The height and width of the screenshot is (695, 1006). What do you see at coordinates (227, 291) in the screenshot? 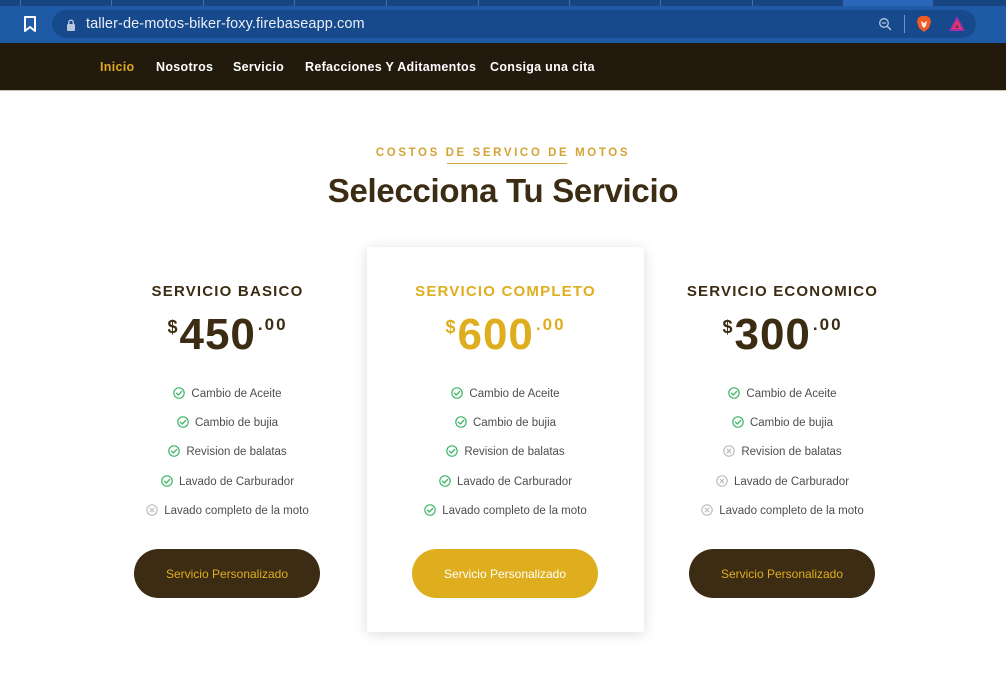
I see `plan-name: SERVICIO BASICO` at bounding box center [227, 291].